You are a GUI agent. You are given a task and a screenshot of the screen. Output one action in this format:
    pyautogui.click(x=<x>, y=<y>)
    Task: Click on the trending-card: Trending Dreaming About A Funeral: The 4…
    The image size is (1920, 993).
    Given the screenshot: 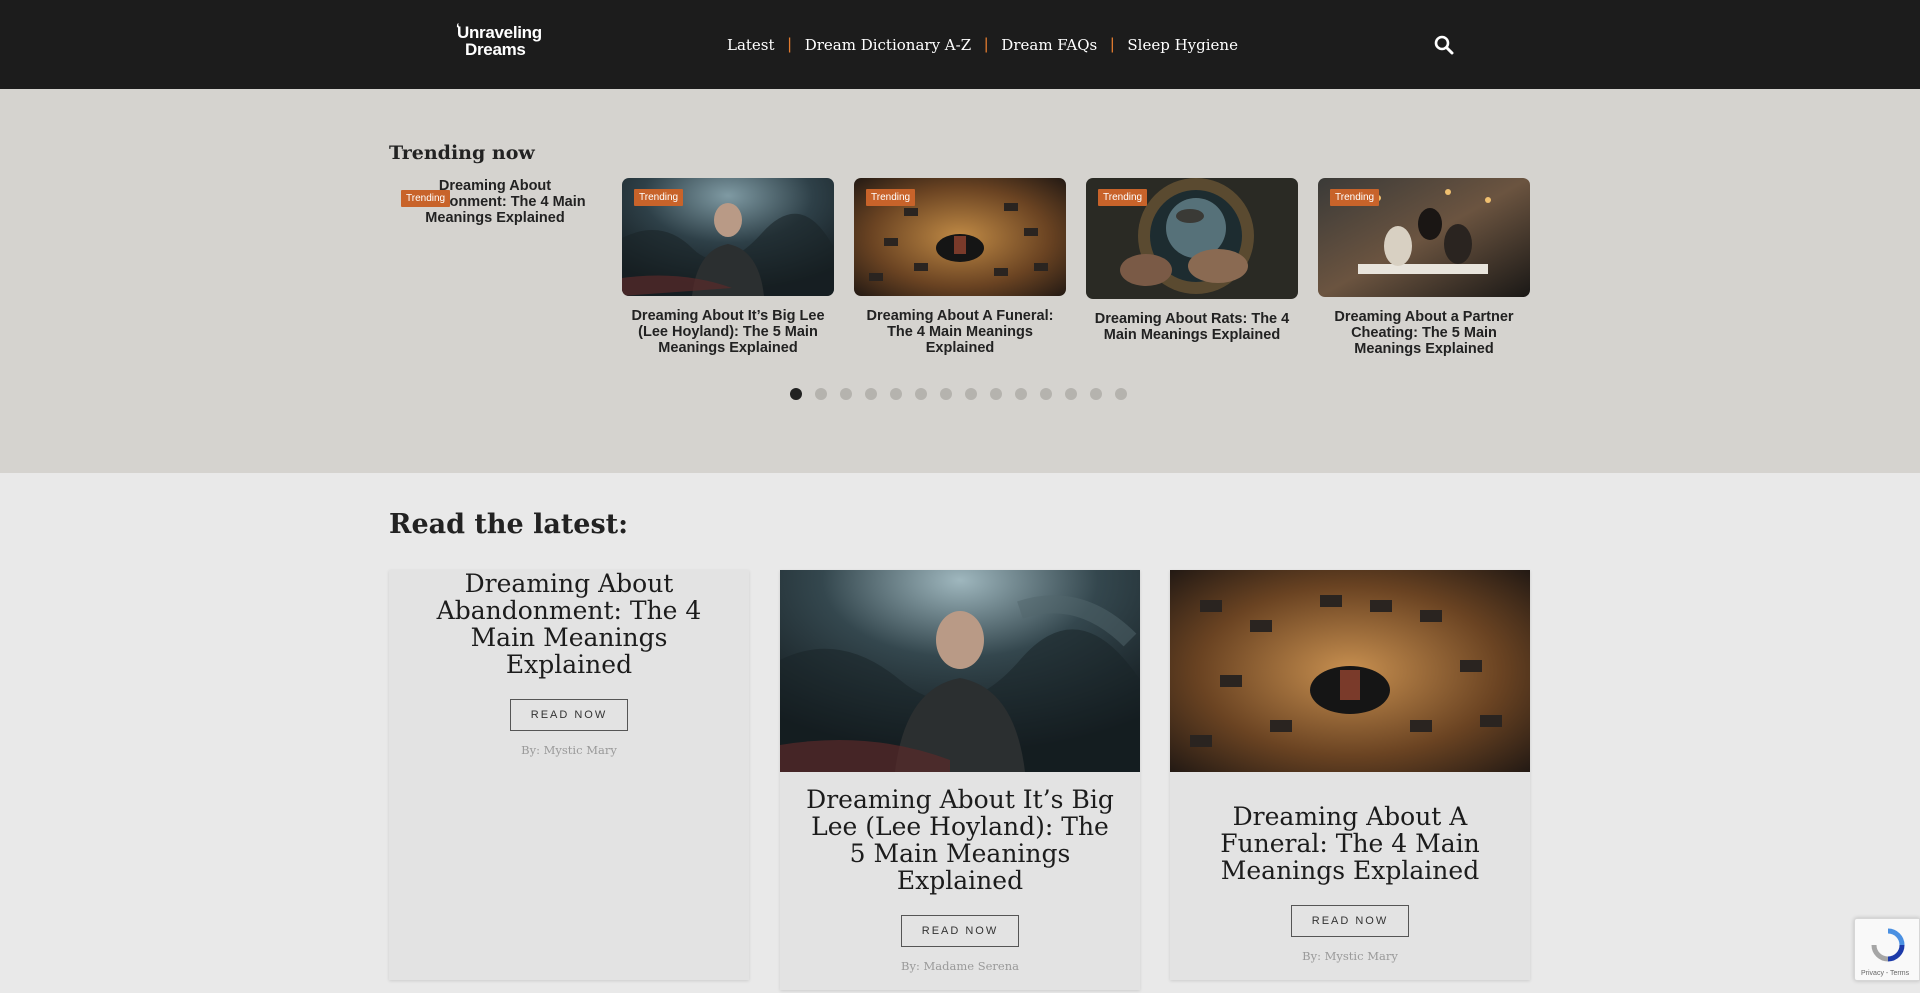 What is the action you would take?
    pyautogui.click(x=960, y=267)
    